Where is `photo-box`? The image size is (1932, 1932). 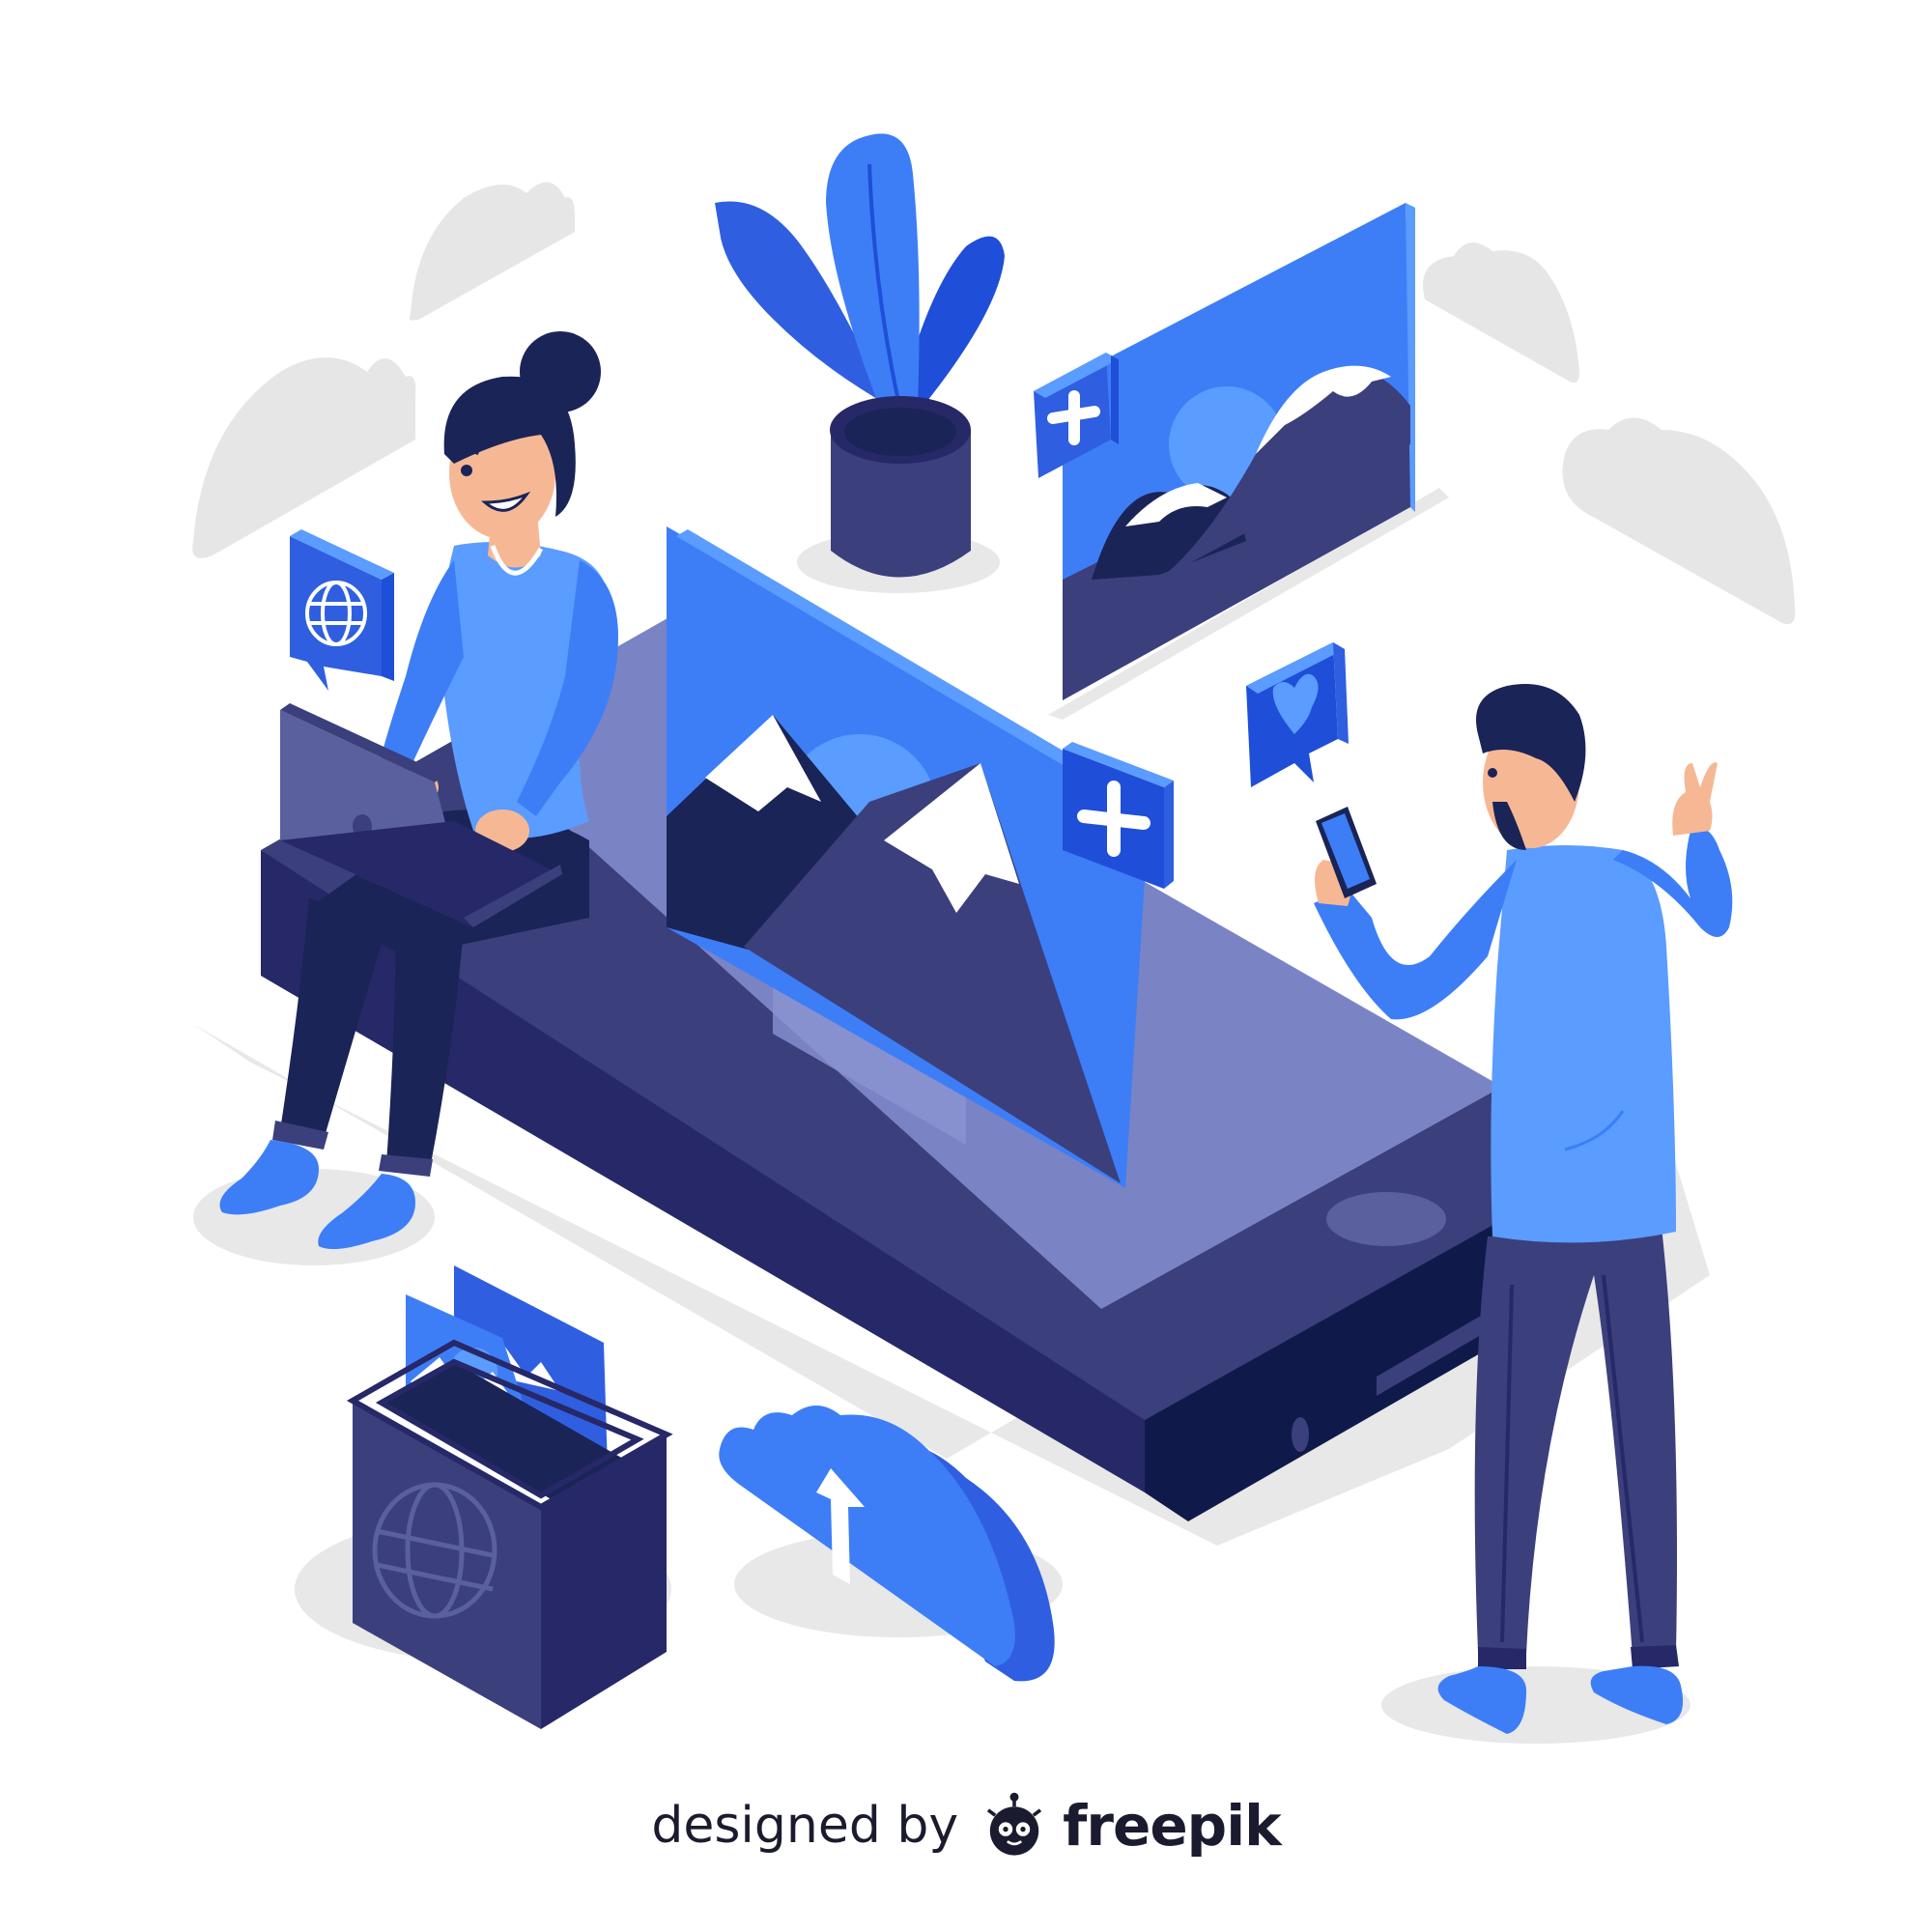 photo-box is located at coordinates (510, 1497).